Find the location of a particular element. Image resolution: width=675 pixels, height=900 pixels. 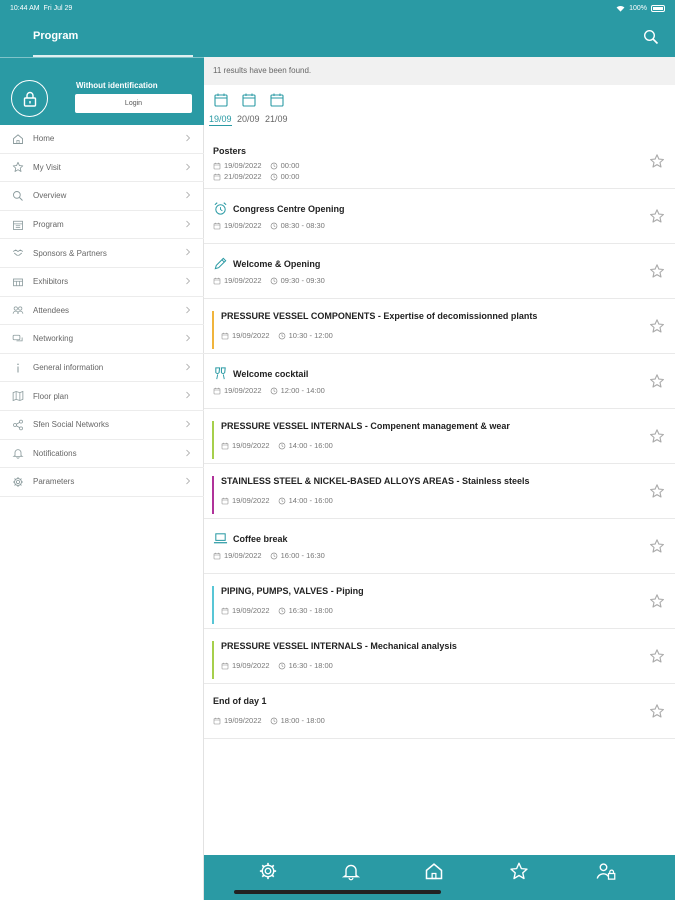

date-tab-0: 19/09 is located at coordinates (224, 111).